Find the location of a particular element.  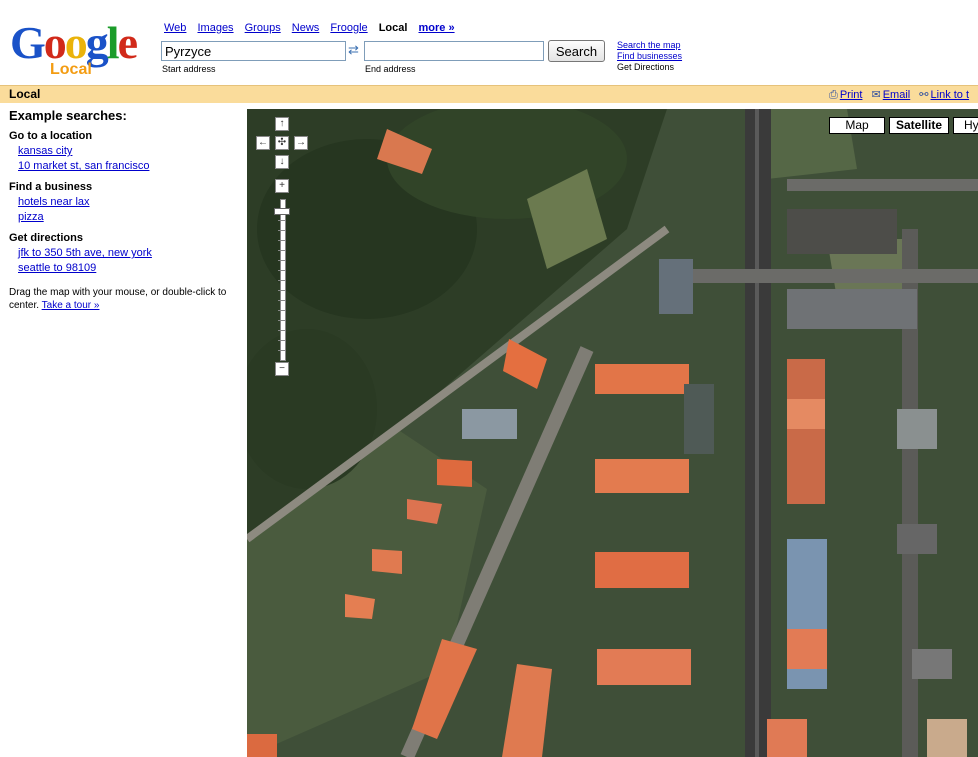

zoom-slider-handle is located at coordinates (282, 211).